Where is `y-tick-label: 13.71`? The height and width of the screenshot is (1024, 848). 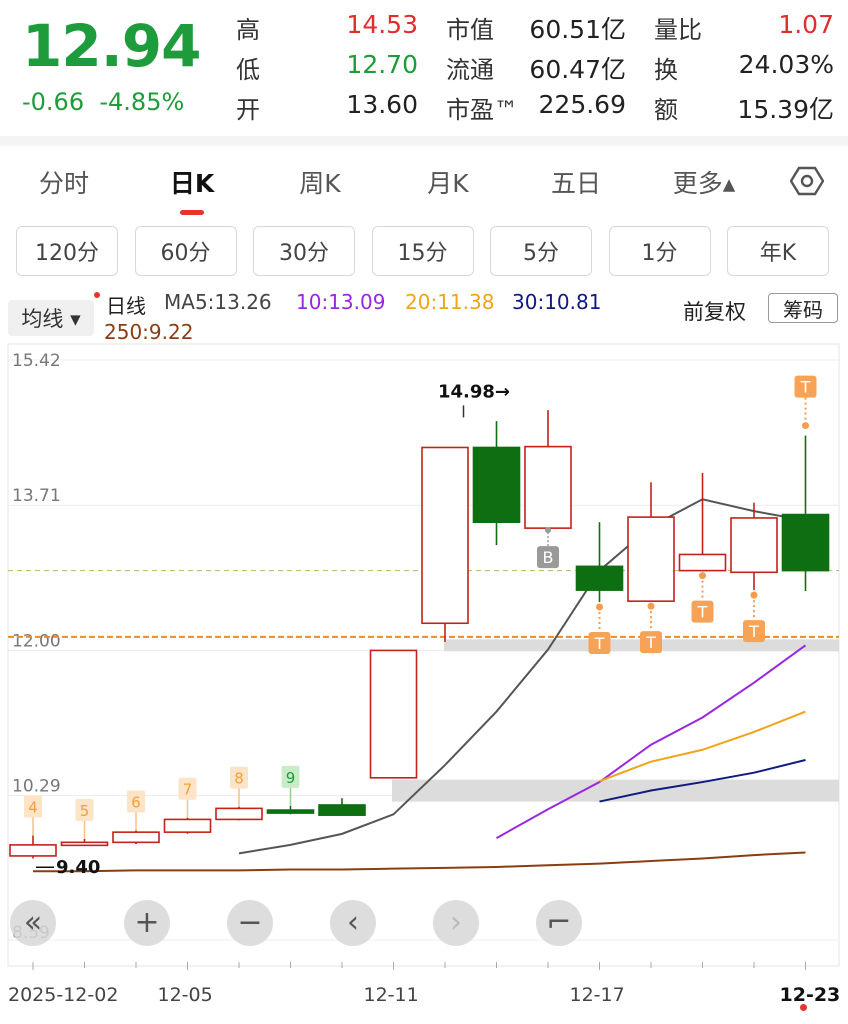 y-tick-label: 13.71 is located at coordinates (36, 496).